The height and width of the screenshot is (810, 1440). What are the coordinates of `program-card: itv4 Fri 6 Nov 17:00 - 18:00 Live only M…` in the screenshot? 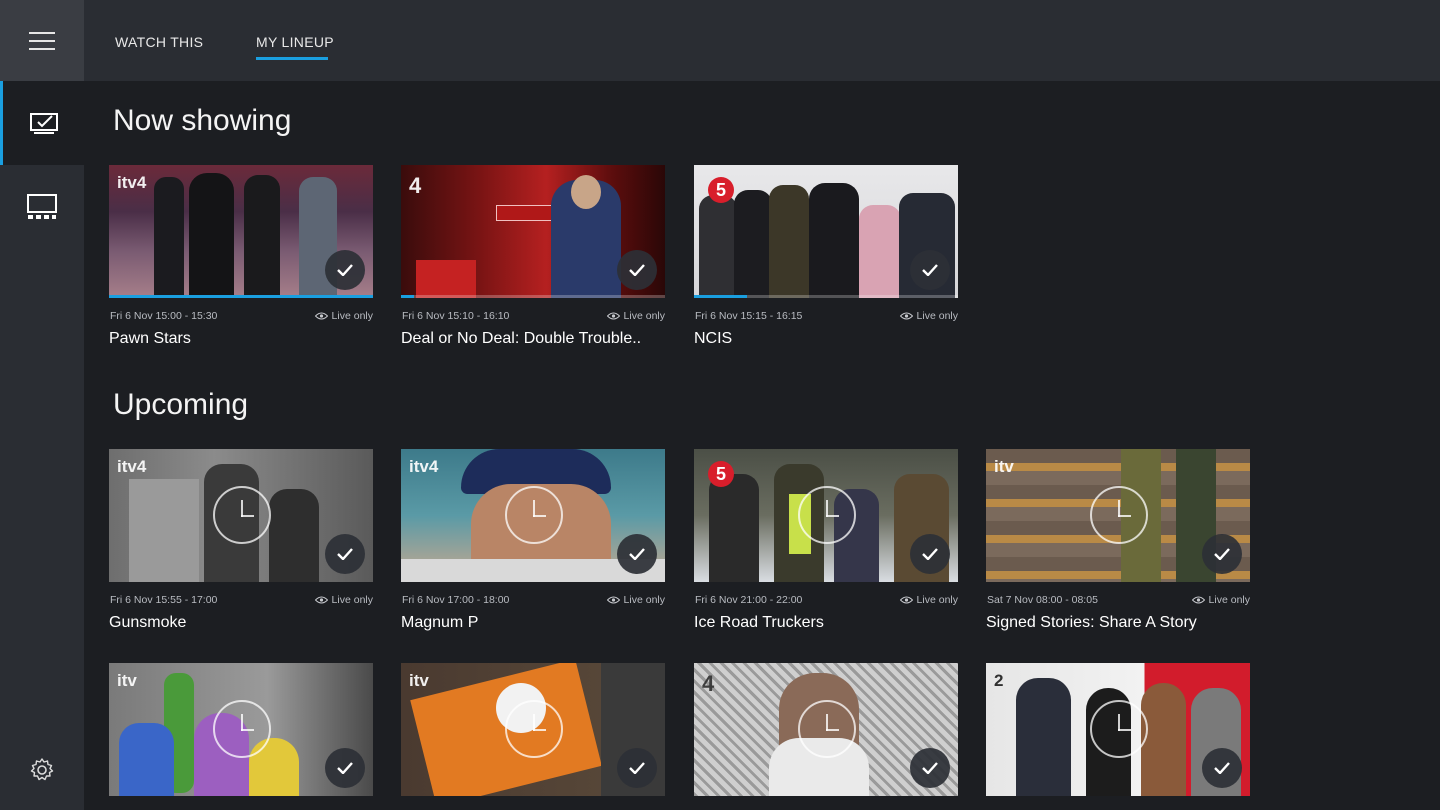 It's located at (533, 540).